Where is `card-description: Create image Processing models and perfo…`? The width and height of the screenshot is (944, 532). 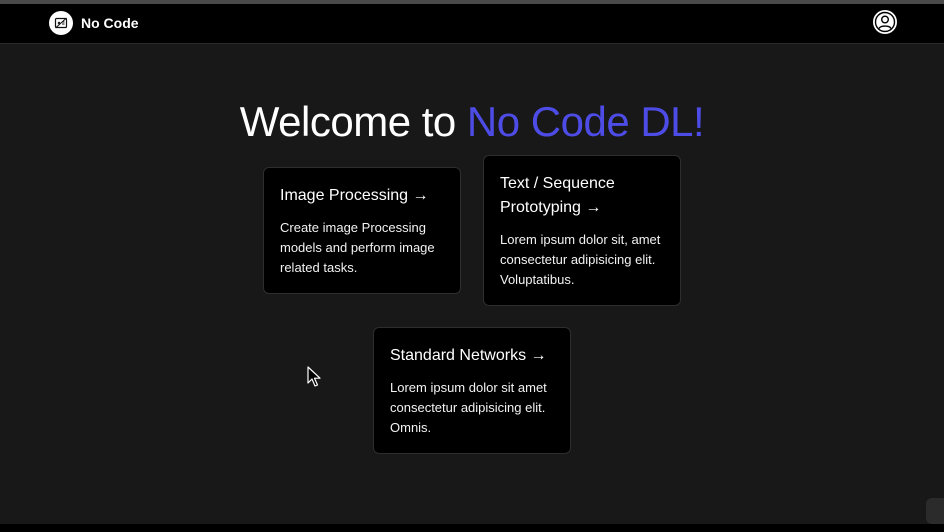 card-description: Create image Processing models and perfo… is located at coordinates (357, 247).